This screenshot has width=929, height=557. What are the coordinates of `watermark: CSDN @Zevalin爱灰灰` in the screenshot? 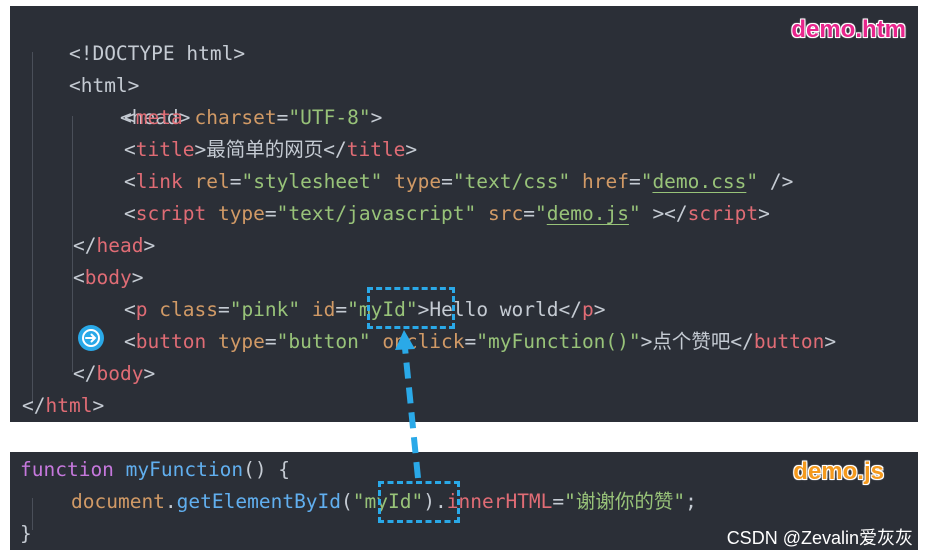 It's located at (819, 538).